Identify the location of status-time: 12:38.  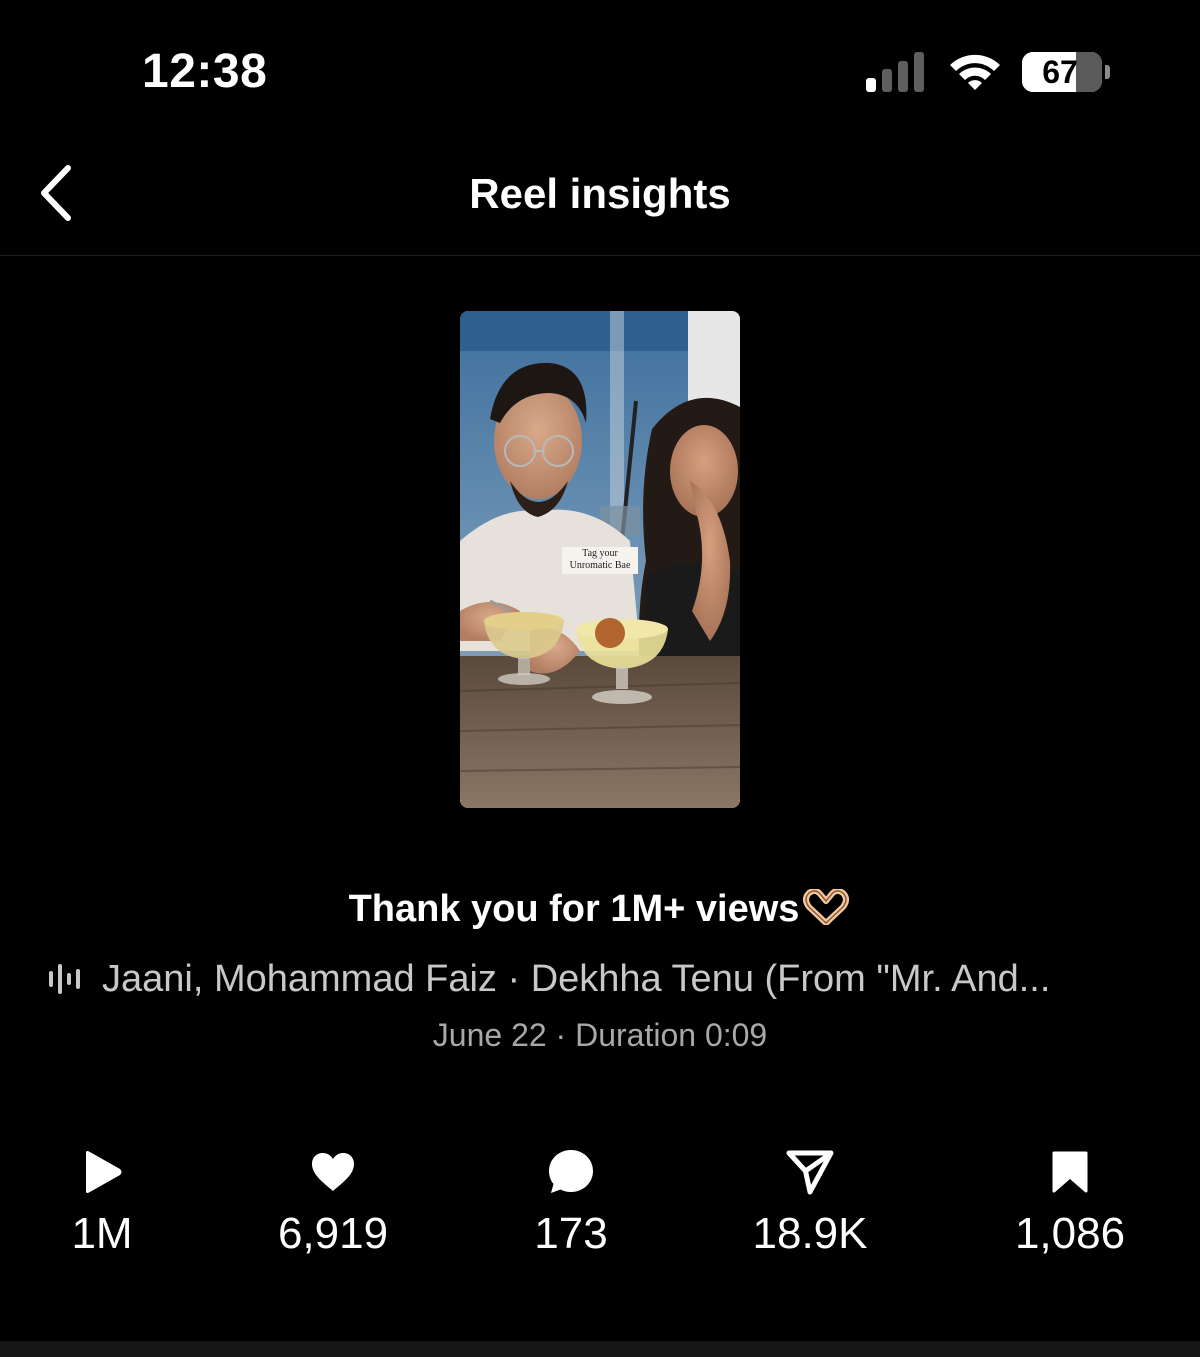
(205, 71).